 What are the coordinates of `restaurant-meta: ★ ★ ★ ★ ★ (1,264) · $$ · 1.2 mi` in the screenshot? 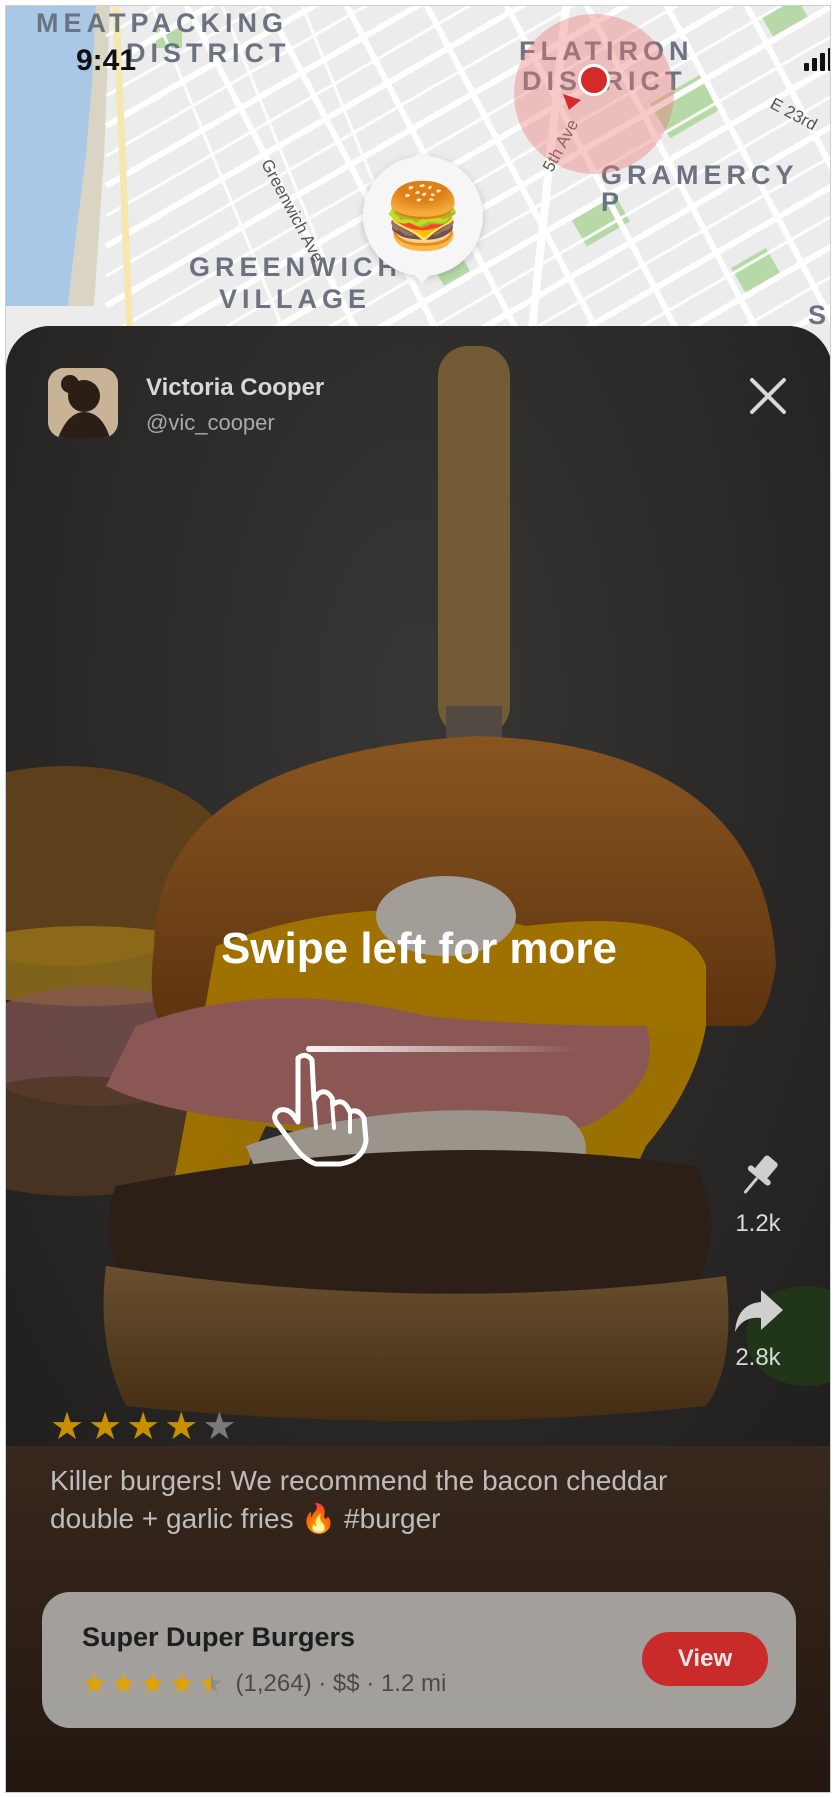 It's located at (264, 1684).